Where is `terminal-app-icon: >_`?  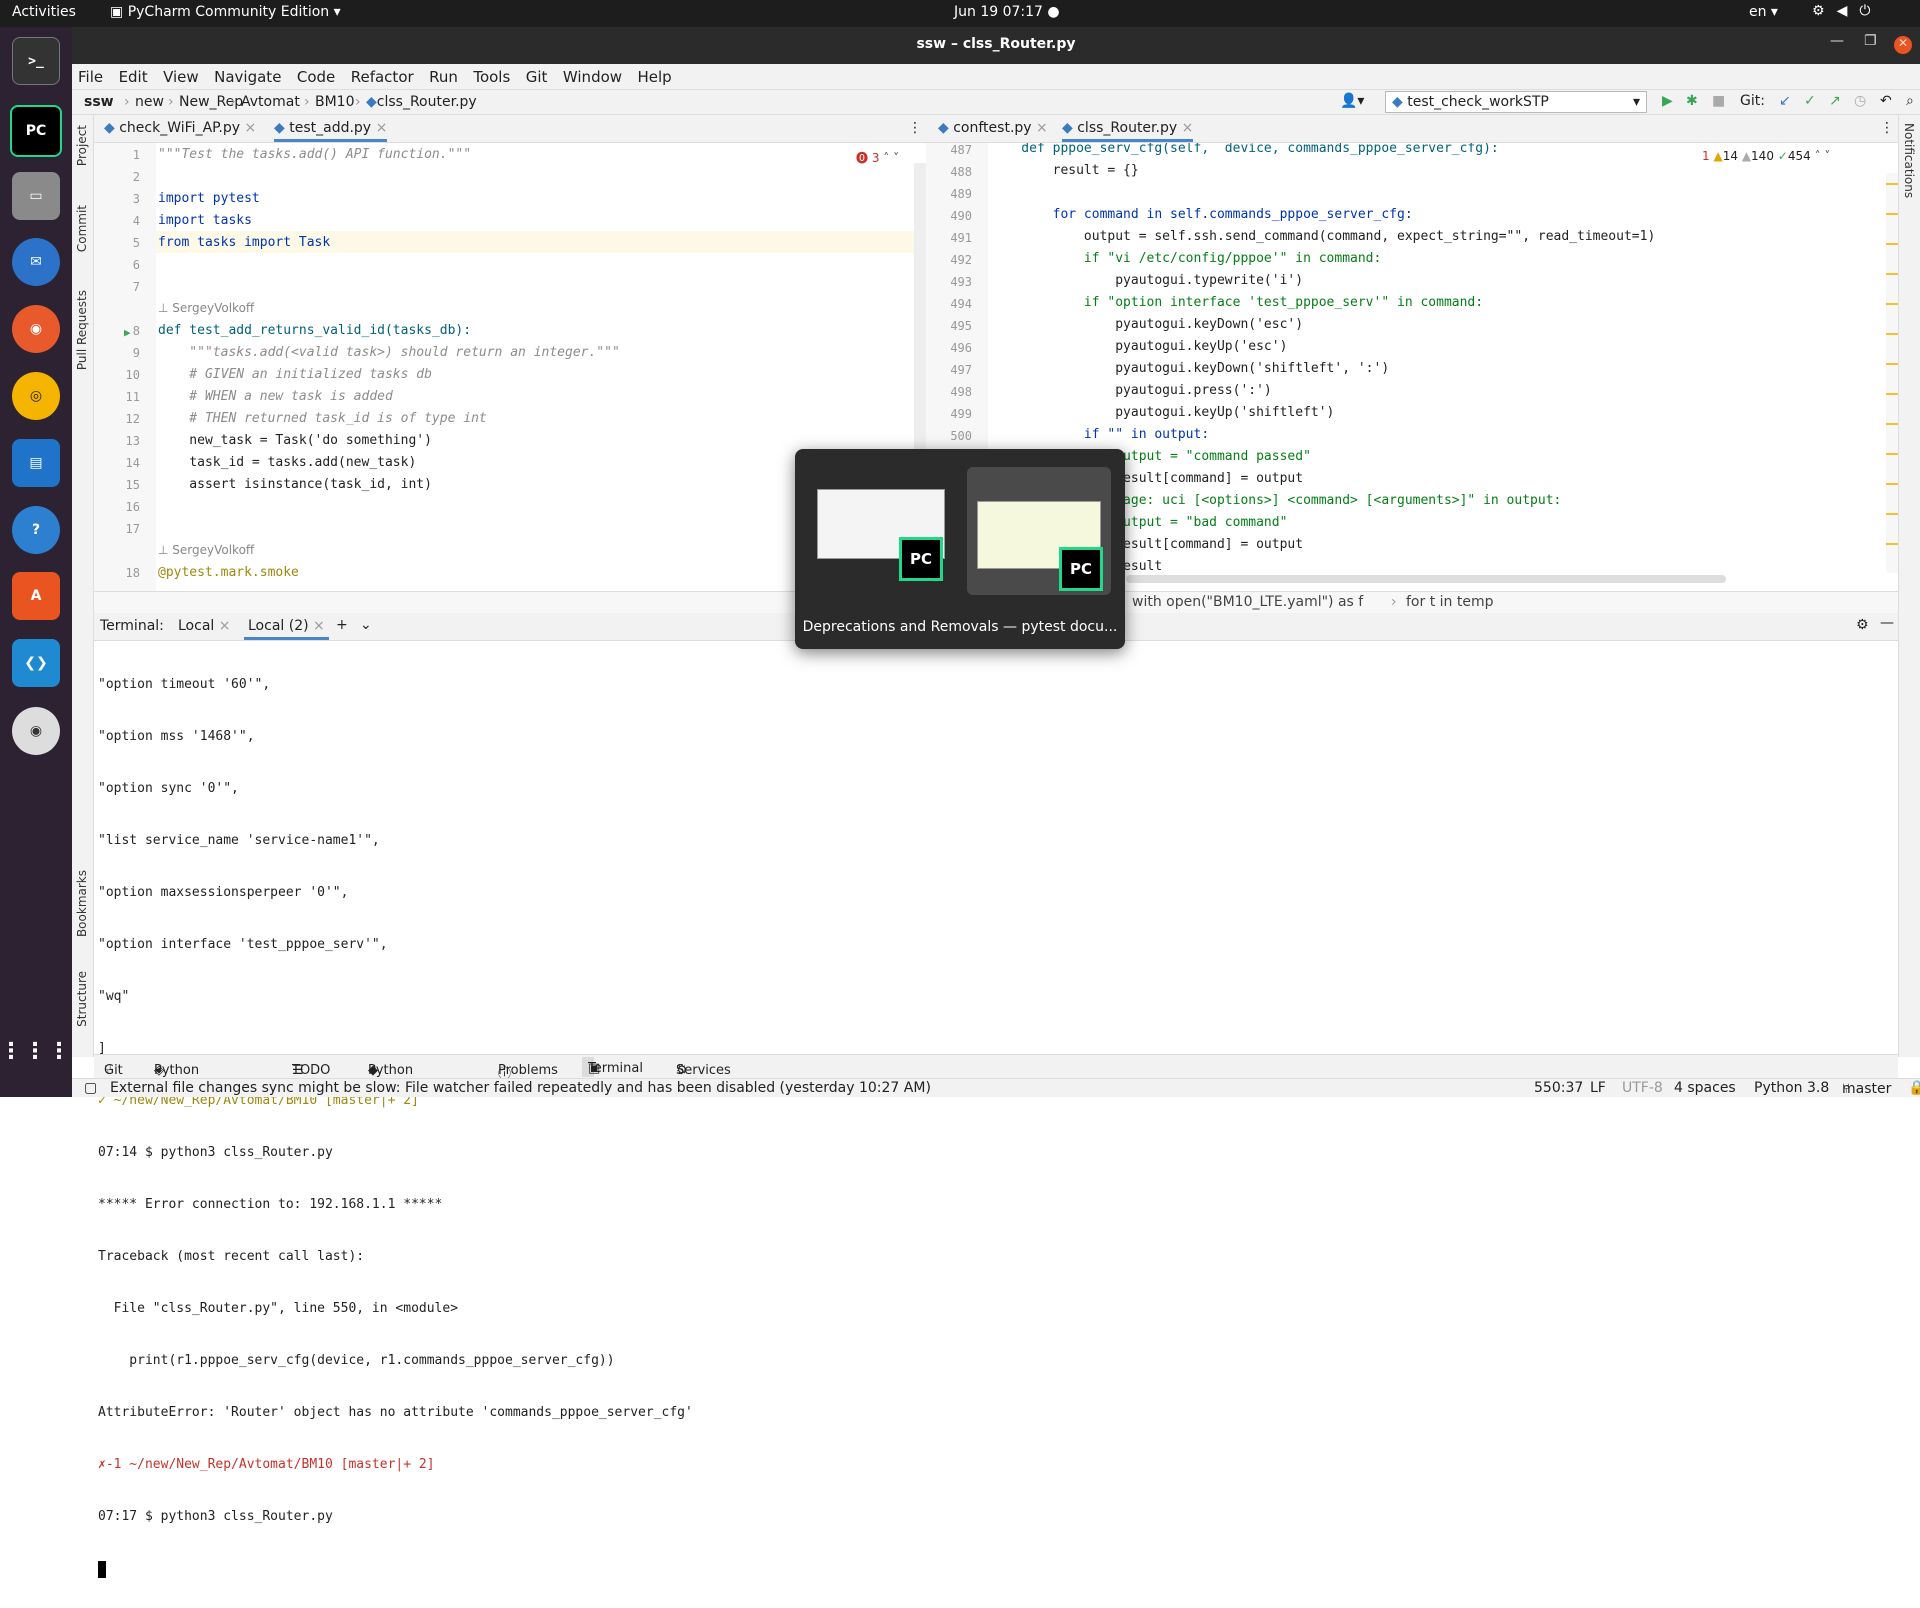 terminal-app-icon: >_ is located at coordinates (36, 61).